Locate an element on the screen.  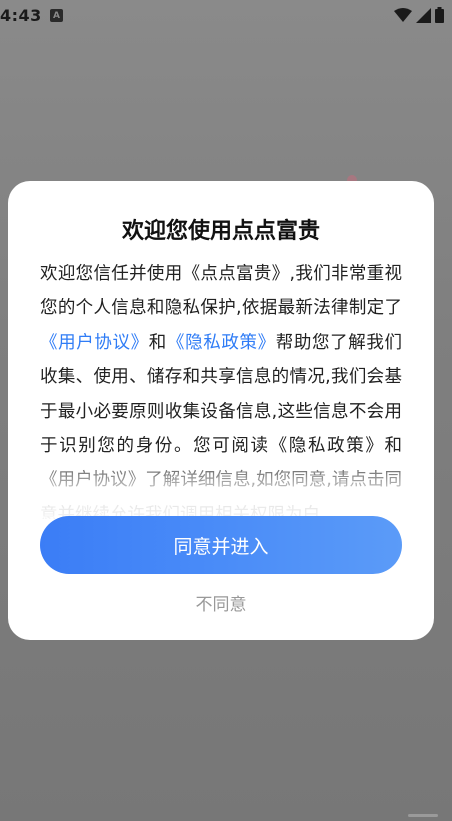
navigation-hint is located at coordinates (423, 815).